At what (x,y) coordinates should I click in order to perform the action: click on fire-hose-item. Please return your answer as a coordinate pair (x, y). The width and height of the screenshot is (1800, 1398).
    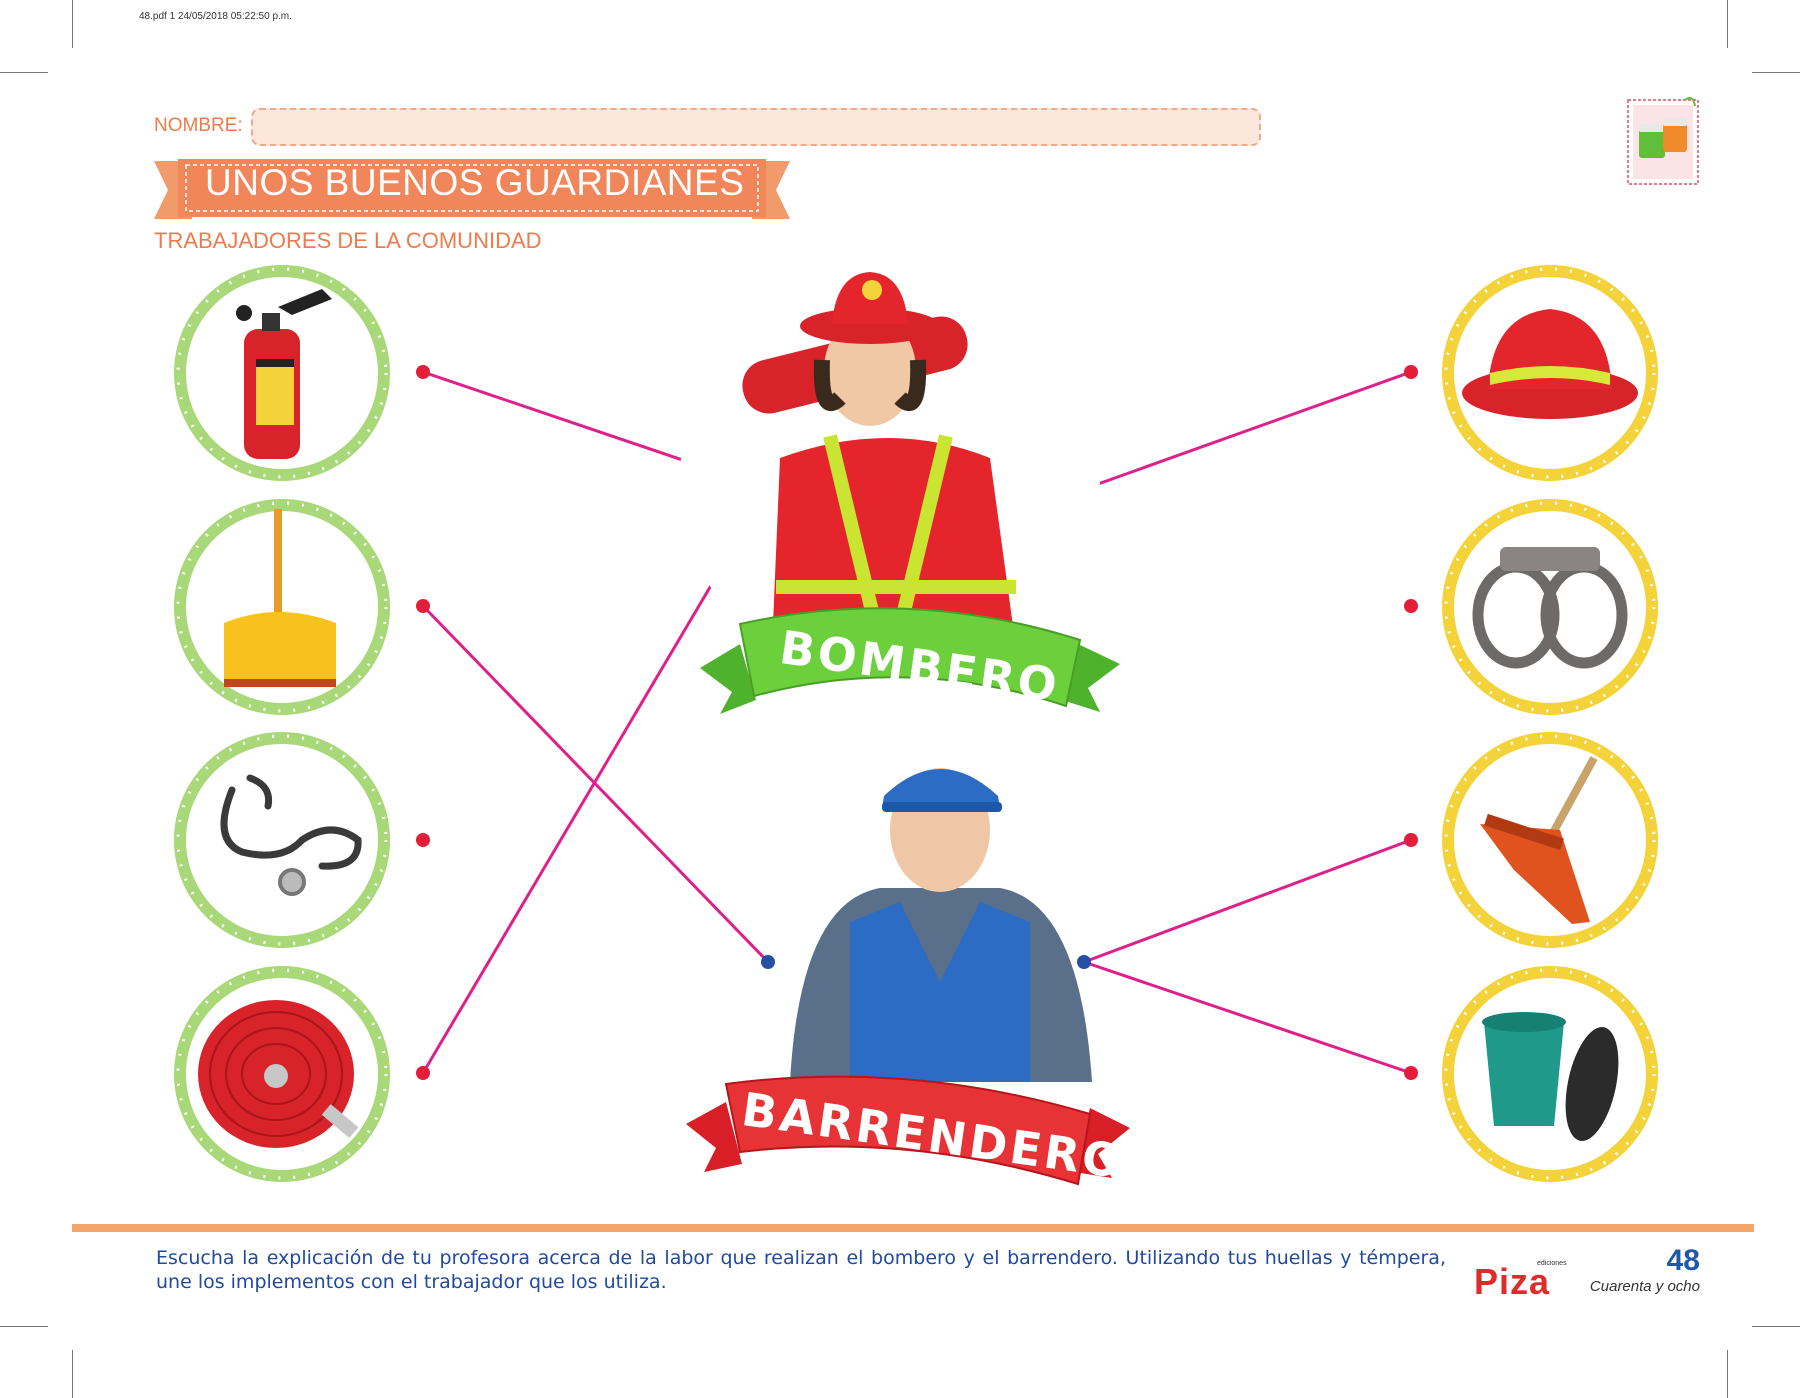
    Looking at the image, I should click on (282, 1074).